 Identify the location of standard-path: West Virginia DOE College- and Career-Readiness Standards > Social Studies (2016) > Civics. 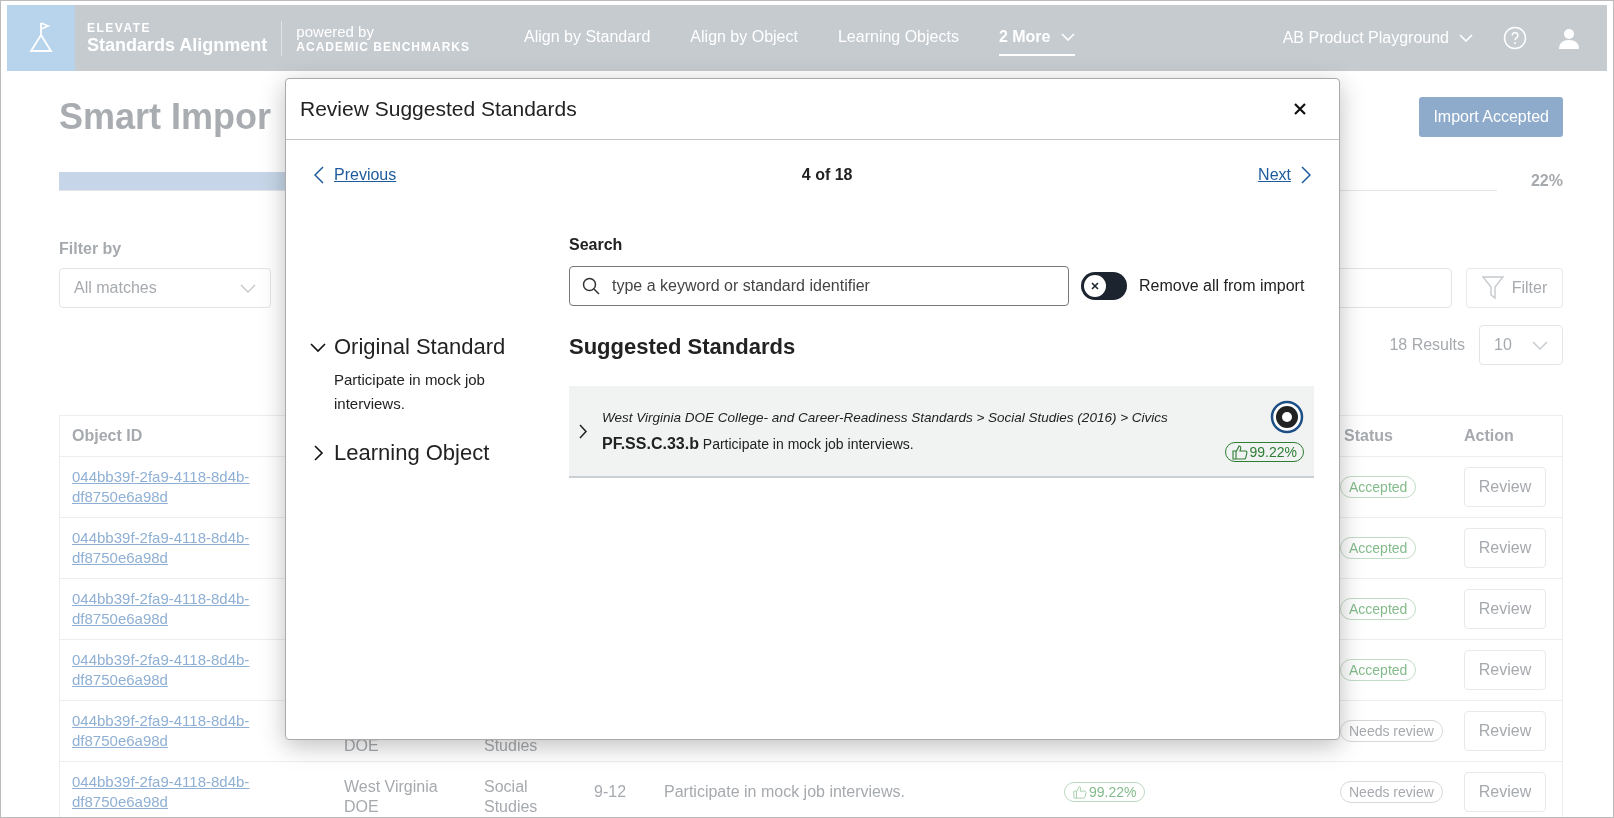
(885, 417).